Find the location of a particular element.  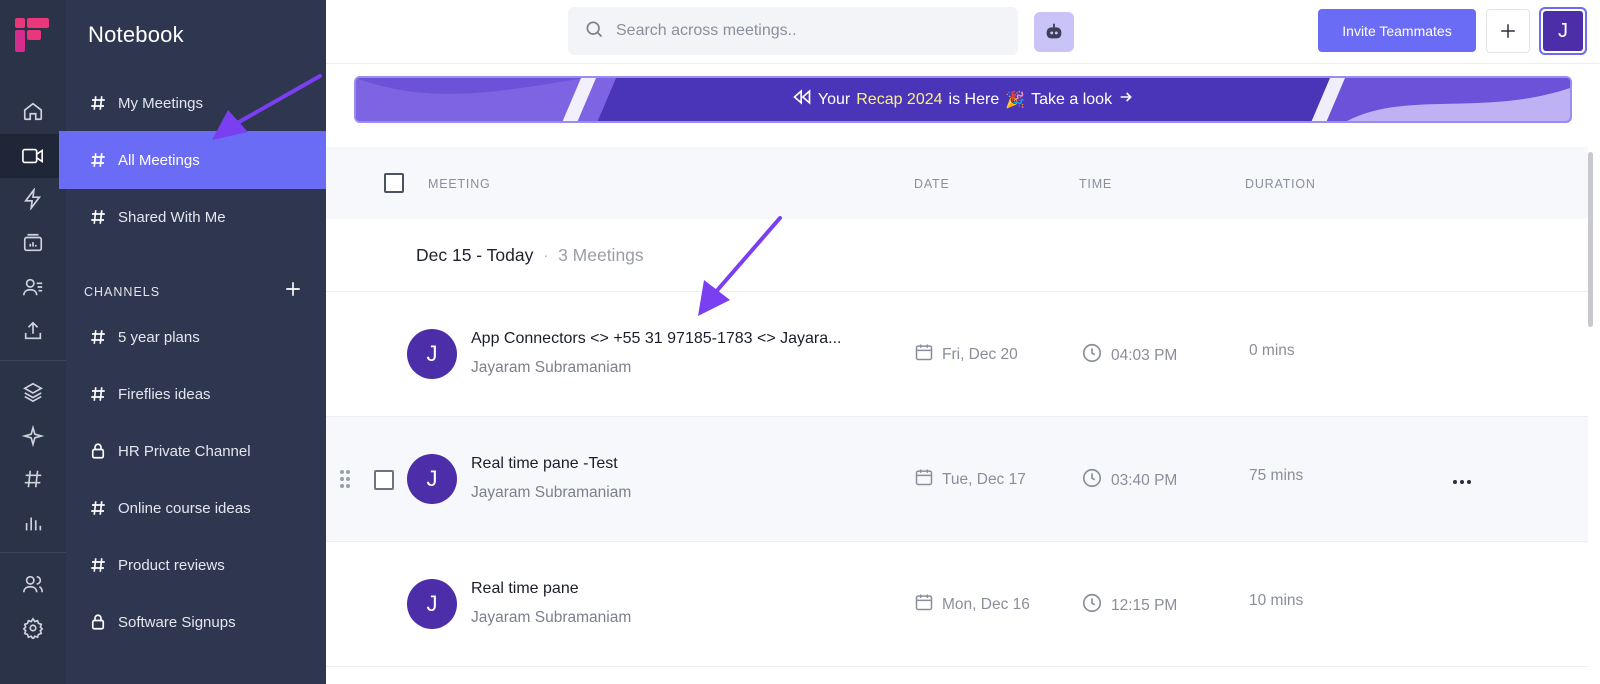

group-title: Dec 15 - Today is located at coordinates (475, 254).